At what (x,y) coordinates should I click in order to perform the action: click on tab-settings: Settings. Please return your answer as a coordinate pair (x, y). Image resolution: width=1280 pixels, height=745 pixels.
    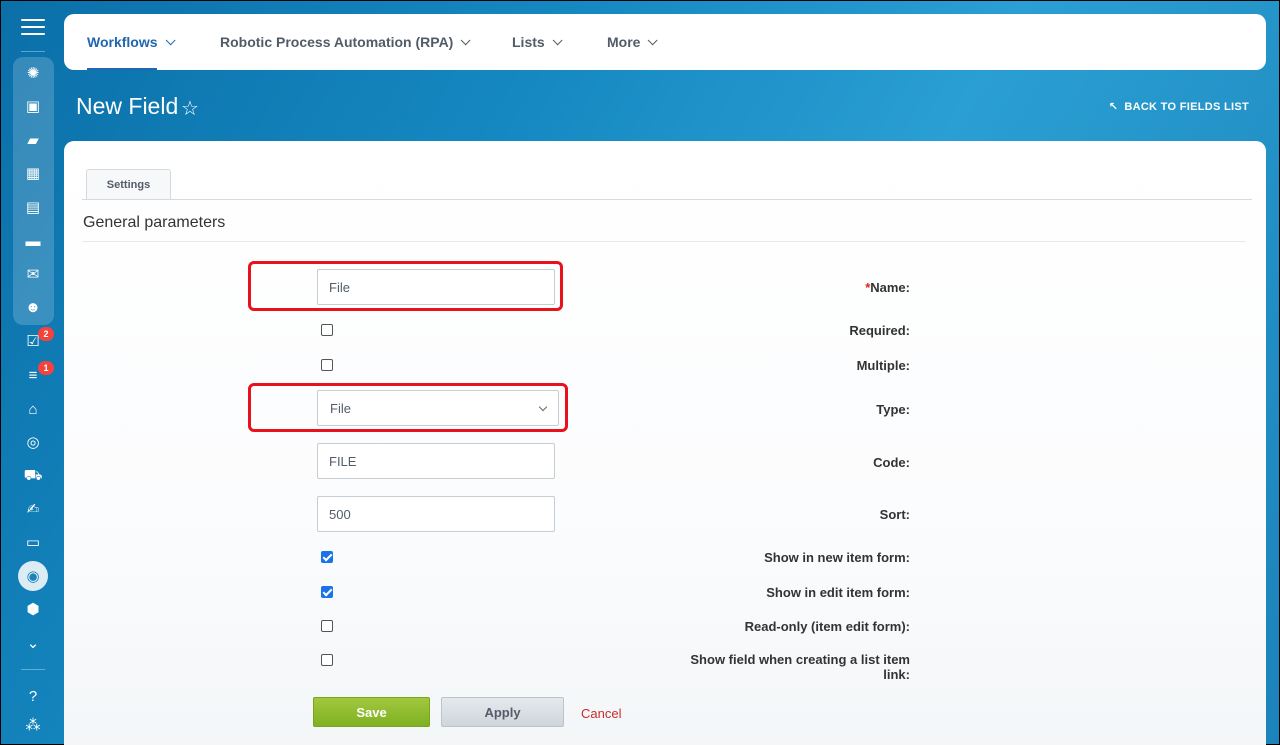
    Looking at the image, I should click on (128, 184).